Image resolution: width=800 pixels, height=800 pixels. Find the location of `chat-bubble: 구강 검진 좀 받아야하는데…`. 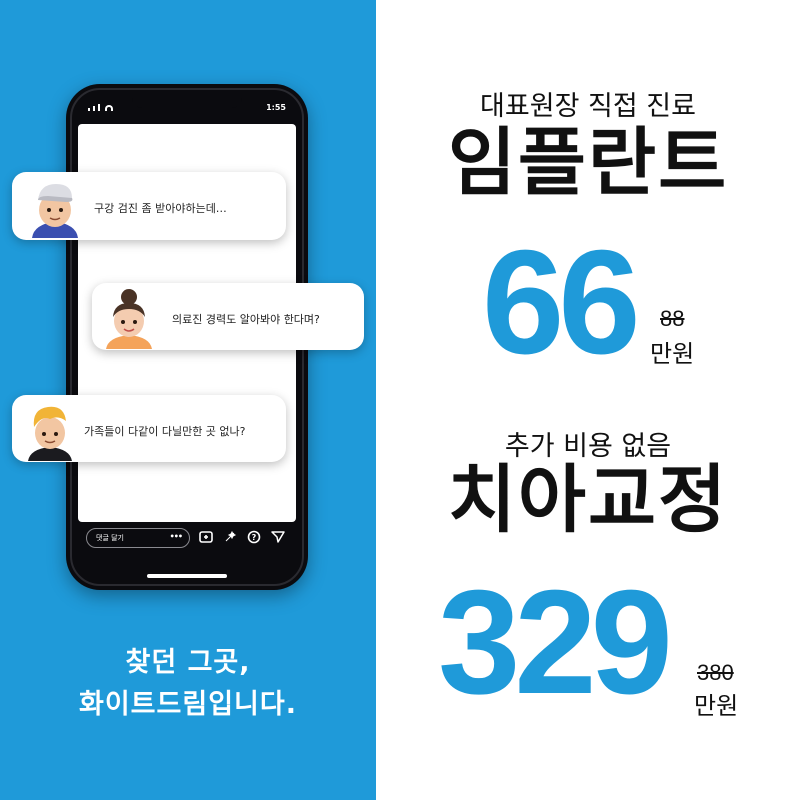

chat-bubble: 구강 검진 좀 받아야하는데… is located at coordinates (149, 206).